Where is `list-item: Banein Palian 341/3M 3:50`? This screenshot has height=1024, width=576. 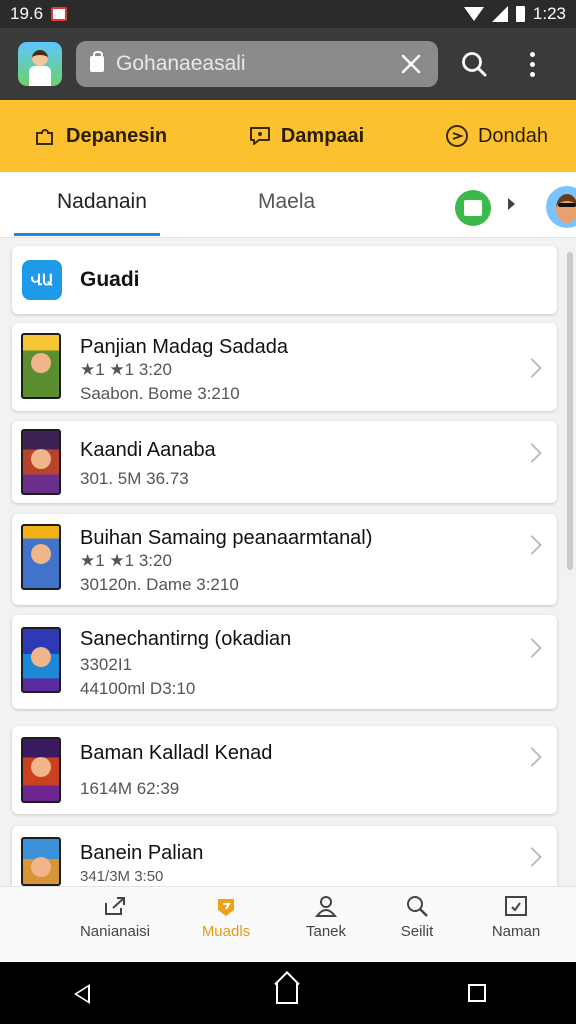
list-item: Banein Palian 341/3M 3:50 is located at coordinates (284, 856).